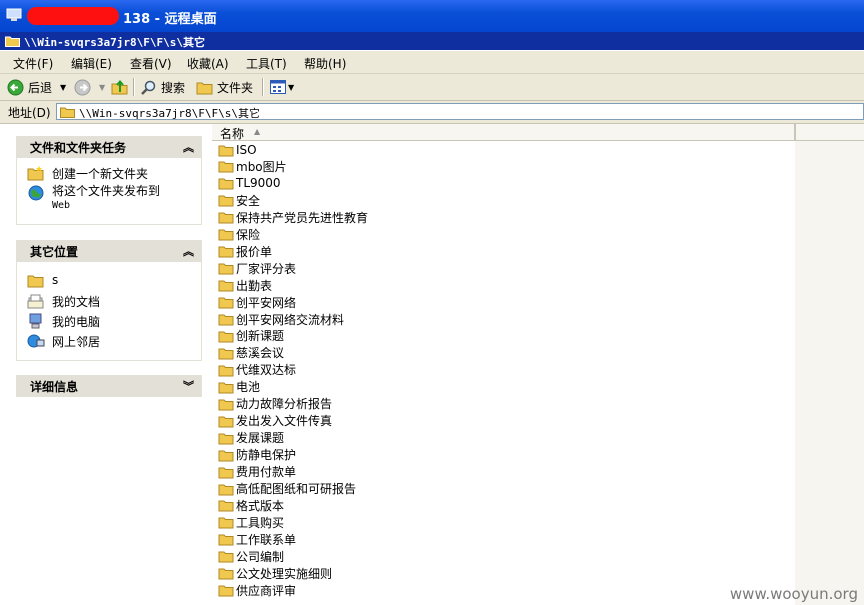  Describe the element at coordinates (76, 322) in the screenshot. I see `place-my-computer-label: 我的电脑` at that location.